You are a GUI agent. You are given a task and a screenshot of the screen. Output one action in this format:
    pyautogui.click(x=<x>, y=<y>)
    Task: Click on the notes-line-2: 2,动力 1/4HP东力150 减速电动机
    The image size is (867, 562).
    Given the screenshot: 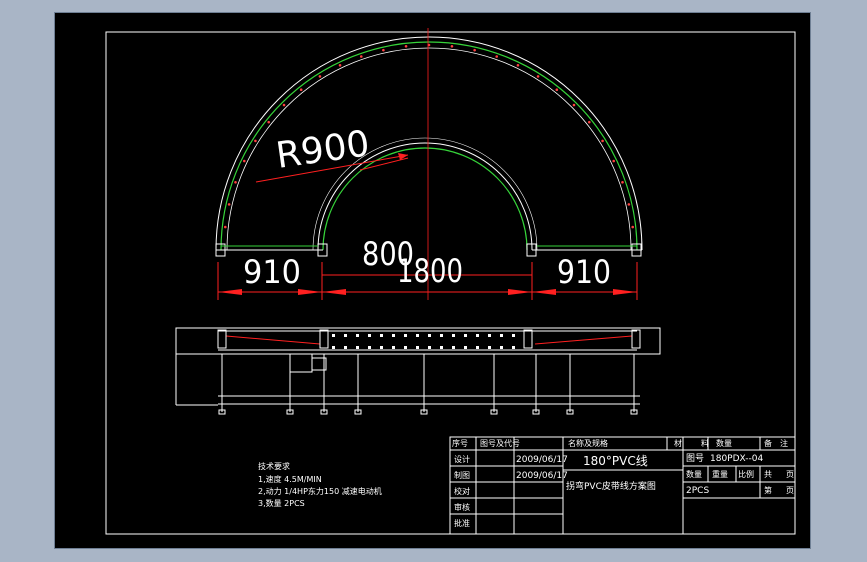 What is the action you would take?
    pyautogui.click(x=320, y=491)
    